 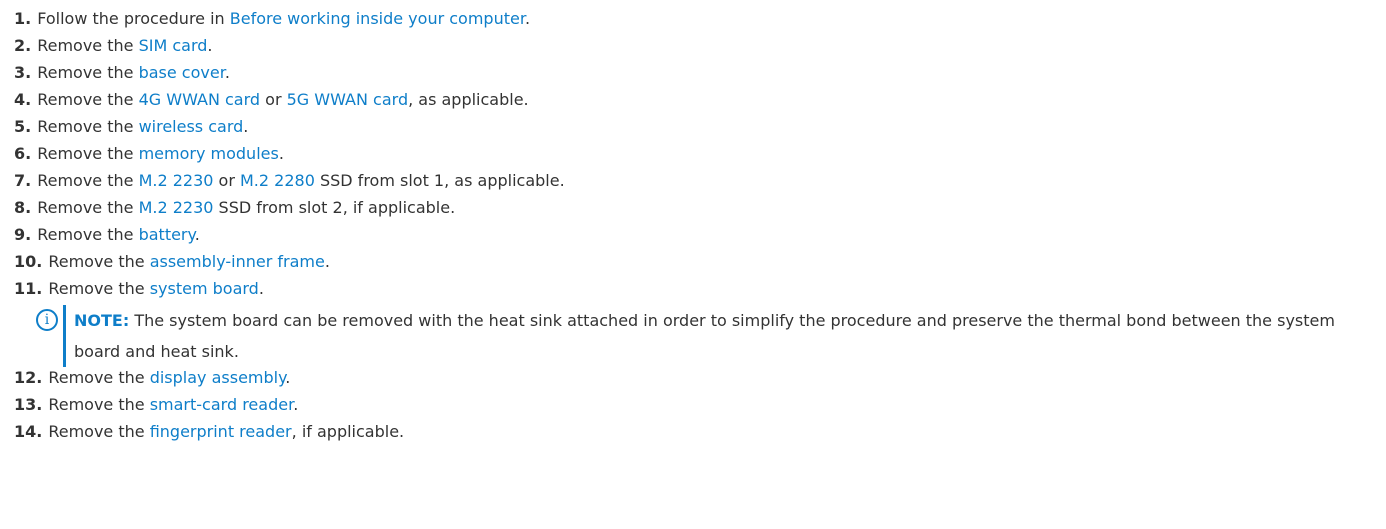 I want to click on step-text-segment: , if applicable., so click(x=348, y=431).